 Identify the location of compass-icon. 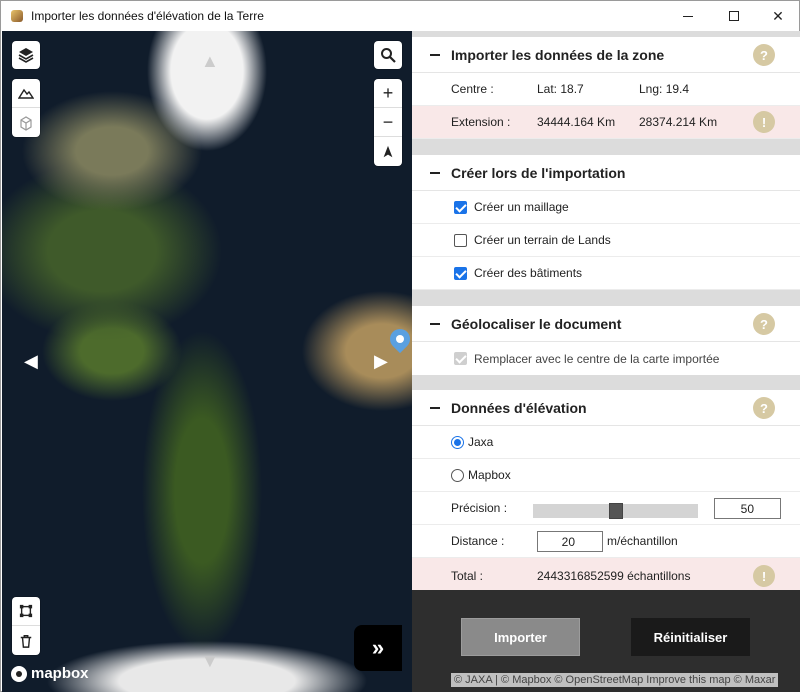
(388, 151).